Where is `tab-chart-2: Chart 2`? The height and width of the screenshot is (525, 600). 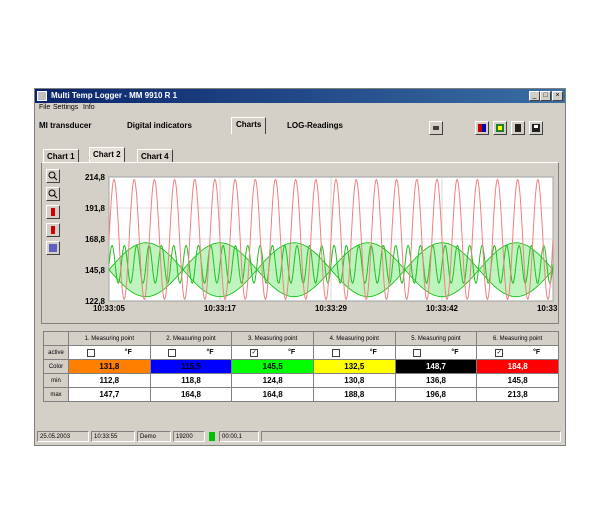
tab-chart-2: Chart 2 is located at coordinates (107, 155).